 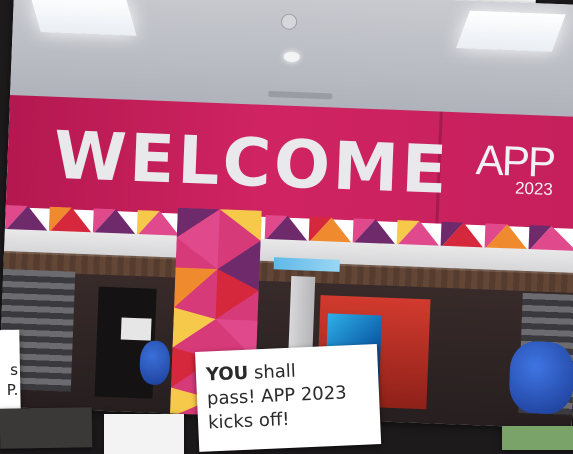 I want to click on caption-card: YOU shall pass! APP 2023 kicks off!, so click(x=288, y=398).